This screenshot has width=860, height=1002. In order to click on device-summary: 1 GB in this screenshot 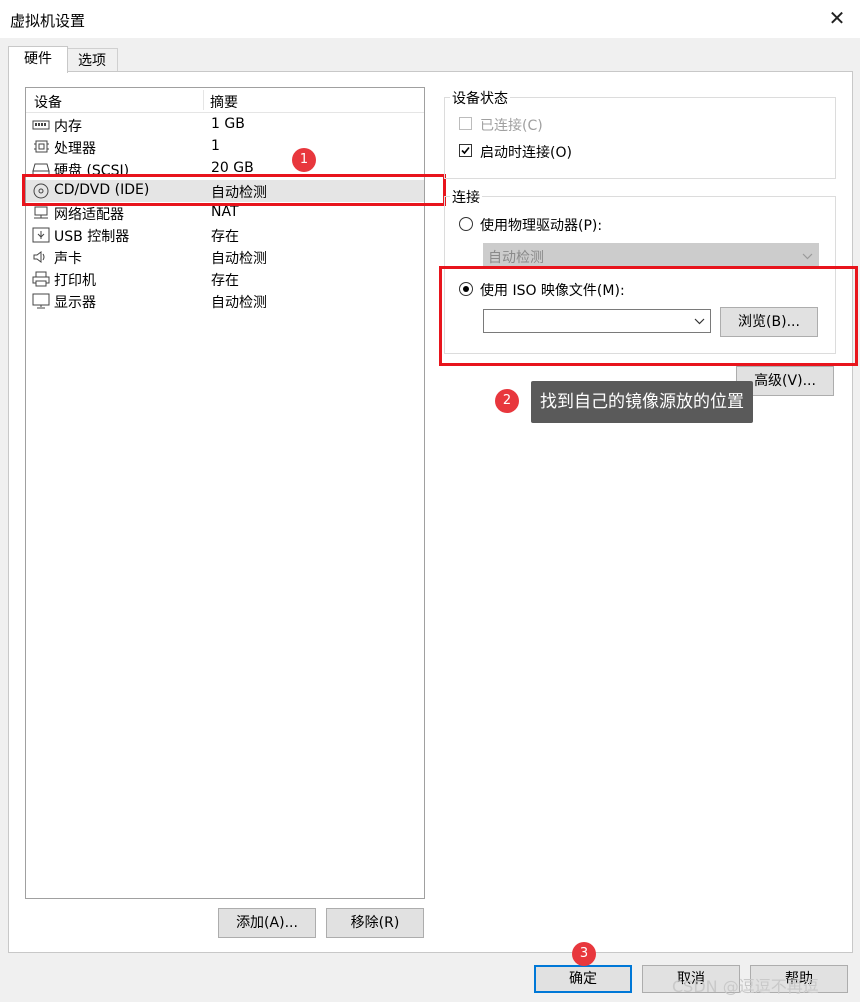, I will do `click(228, 124)`.